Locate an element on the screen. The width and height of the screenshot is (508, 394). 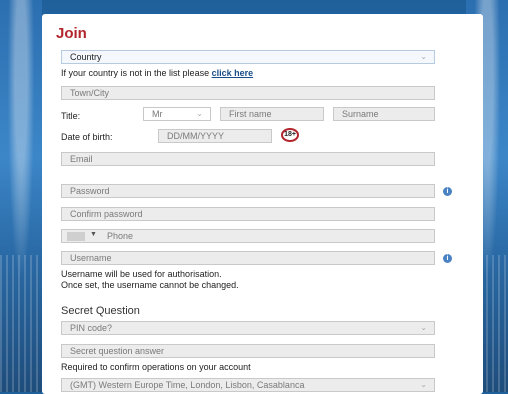
phone-placeholder: Phone is located at coordinates (120, 236).